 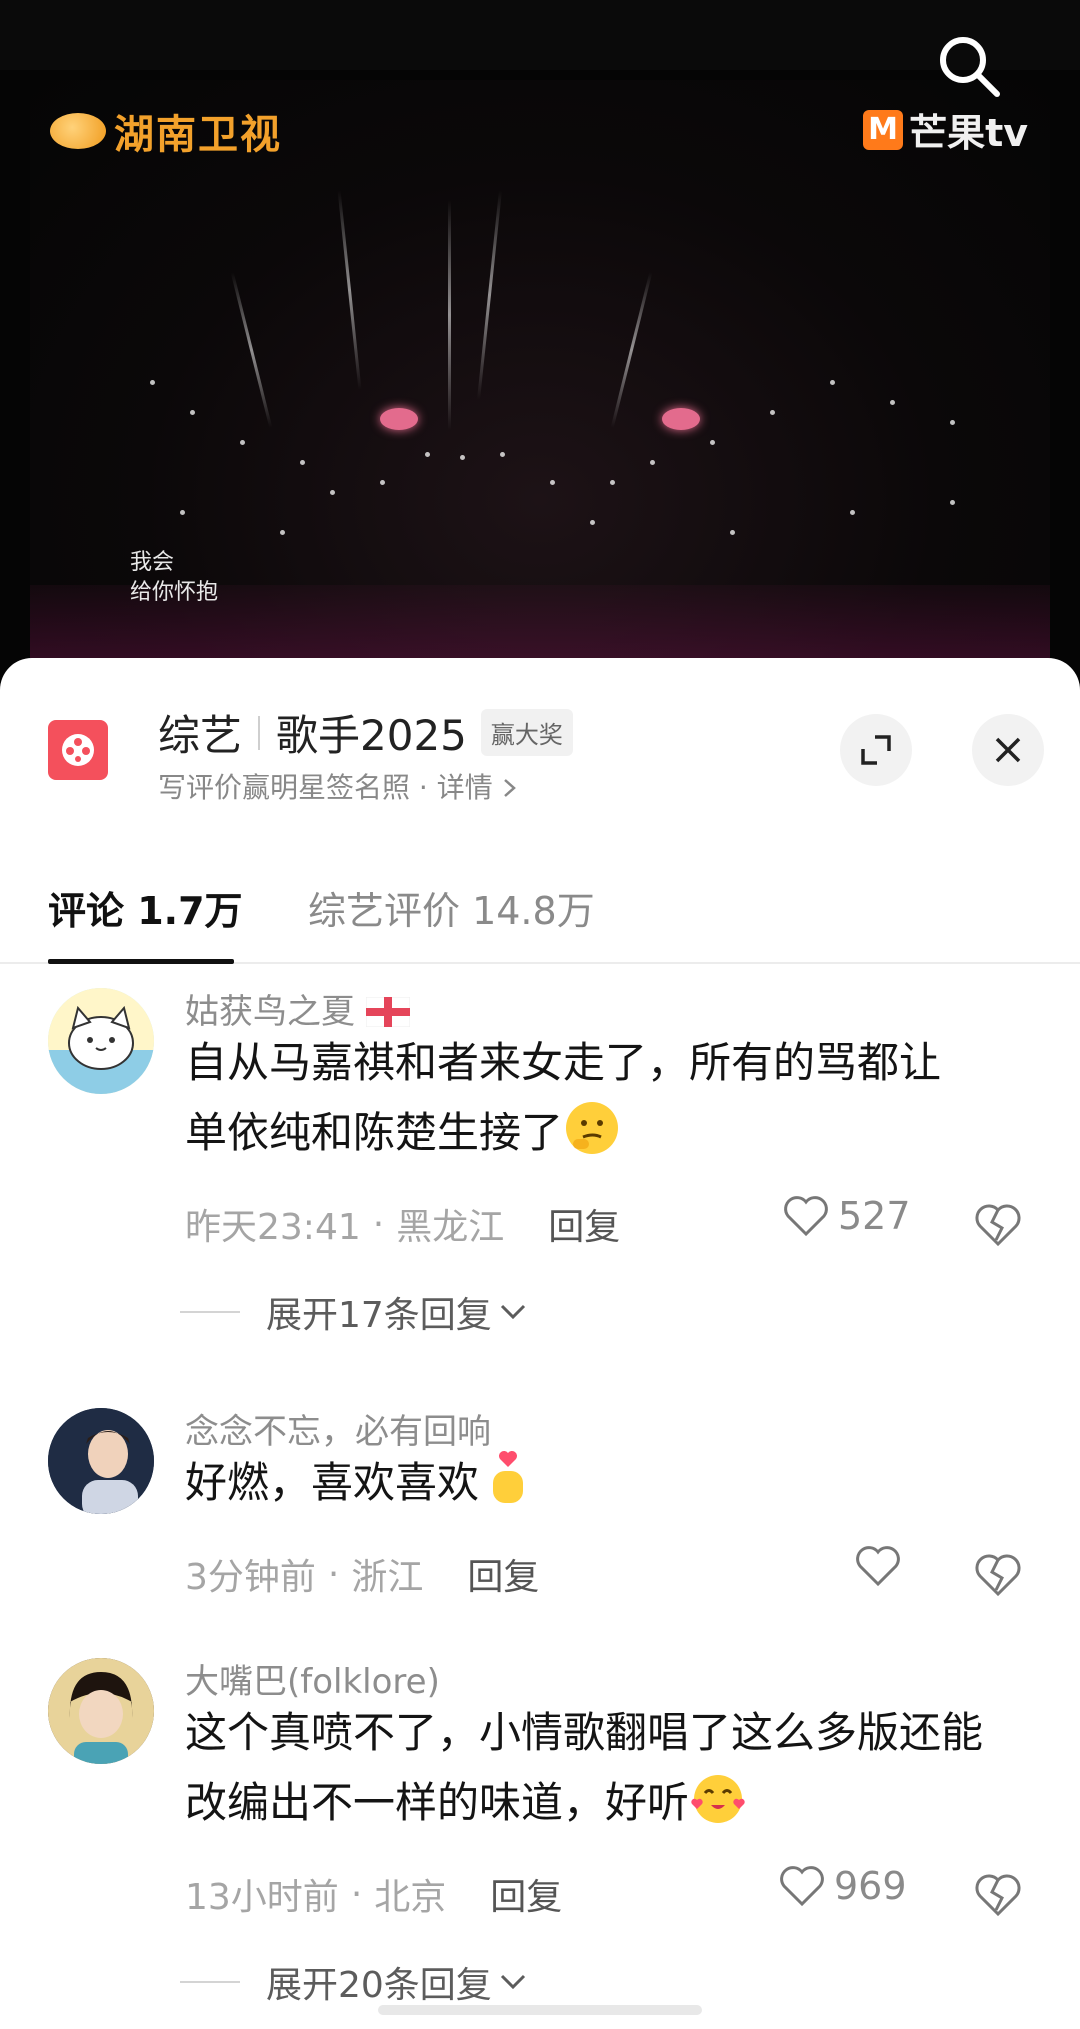 I want to click on close-icon, so click(x=1008, y=750).